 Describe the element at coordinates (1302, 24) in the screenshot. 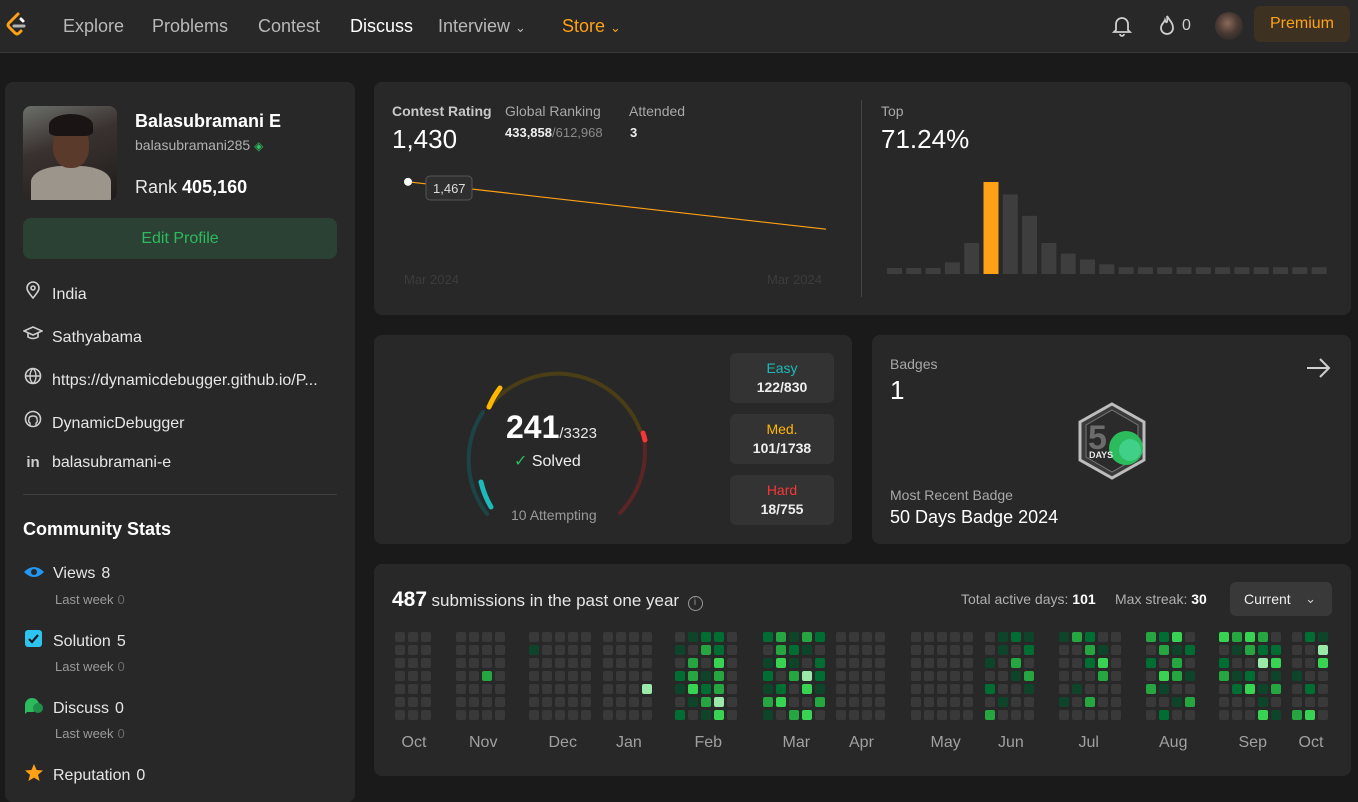

I see `premium-button: Premium` at that location.